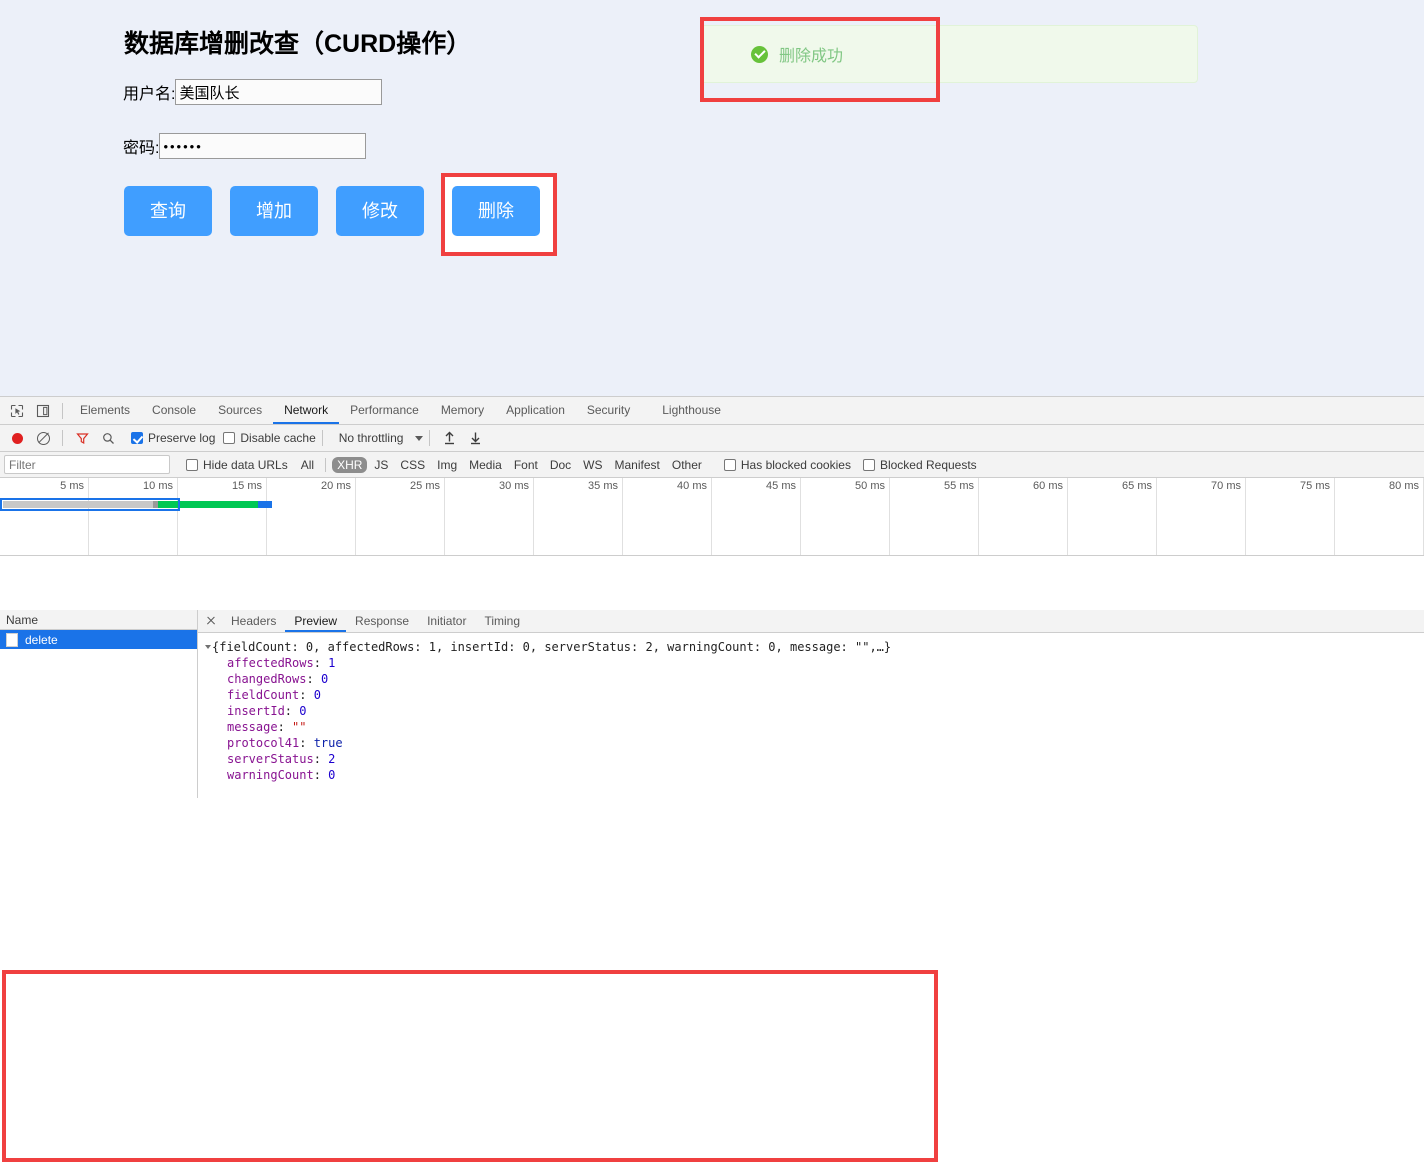 This screenshot has height=1162, width=1424. Describe the element at coordinates (43, 438) in the screenshot. I see `clear-icon` at that location.